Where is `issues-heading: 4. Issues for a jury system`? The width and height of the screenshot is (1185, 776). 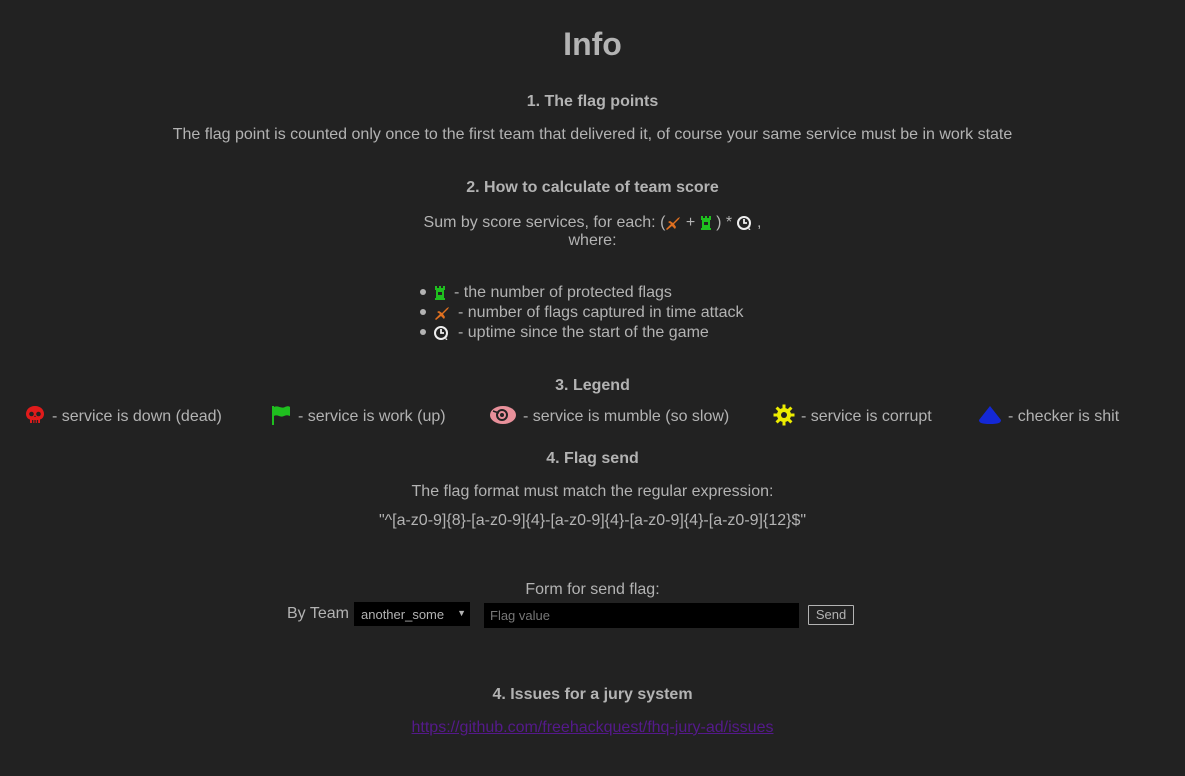 issues-heading: 4. Issues for a jury system is located at coordinates (592, 694).